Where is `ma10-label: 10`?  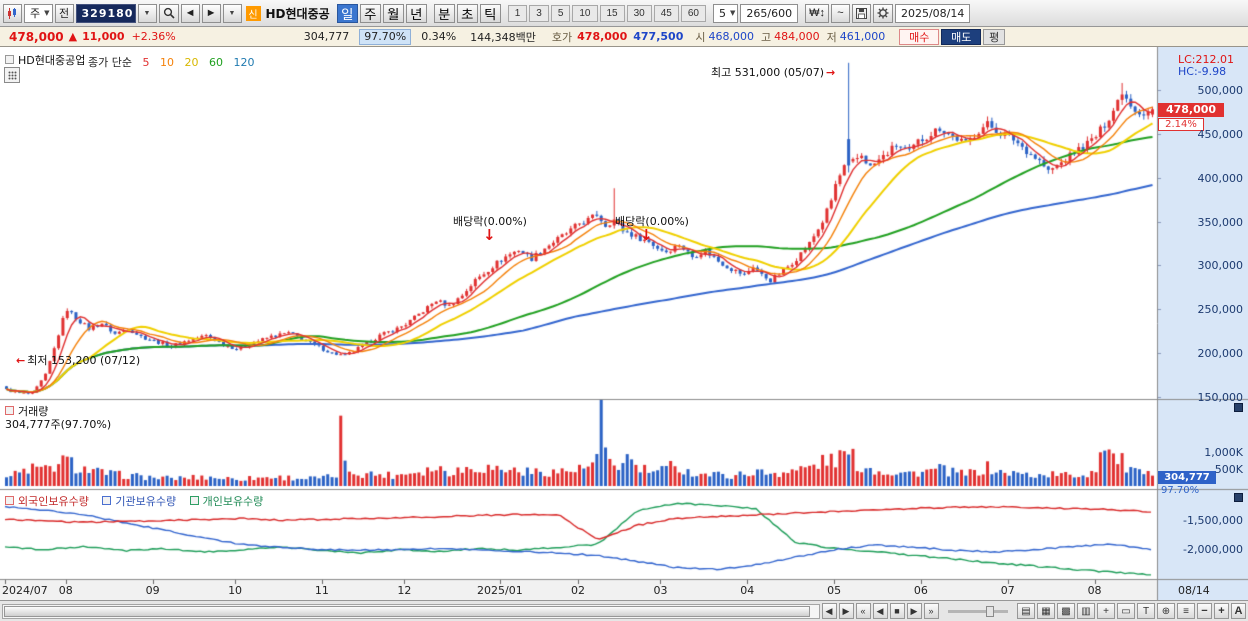
ma10-label: 10 is located at coordinates (166, 62).